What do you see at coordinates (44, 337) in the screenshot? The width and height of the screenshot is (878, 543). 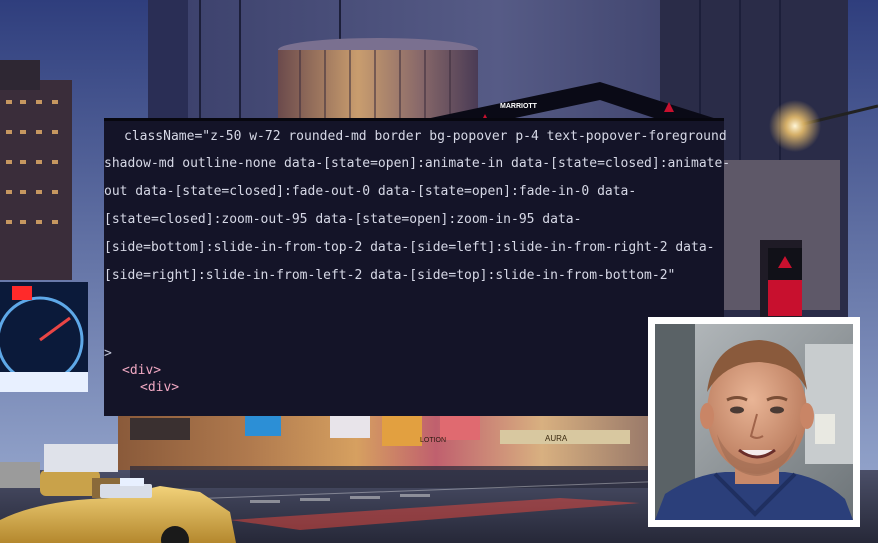 I see `left-billboard` at bounding box center [44, 337].